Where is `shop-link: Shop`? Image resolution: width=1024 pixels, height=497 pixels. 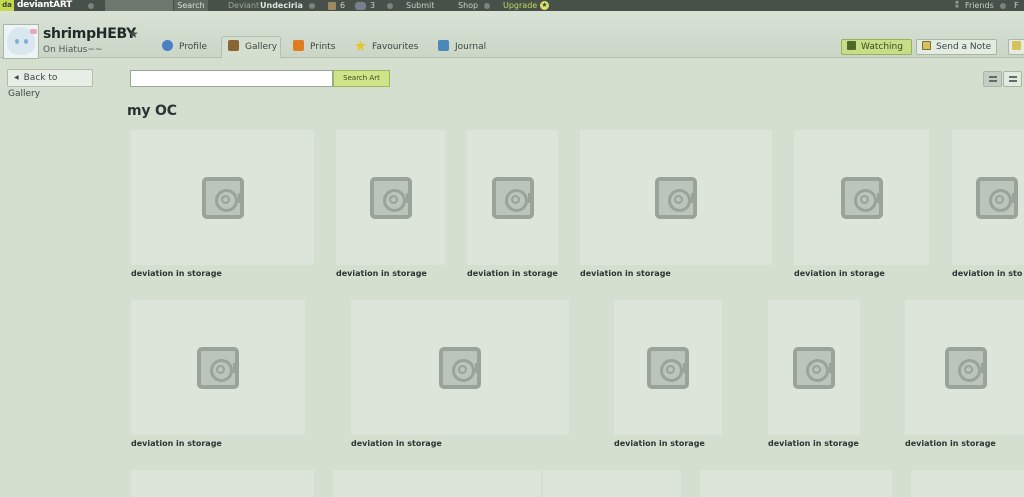 shop-link: Shop is located at coordinates (468, 5).